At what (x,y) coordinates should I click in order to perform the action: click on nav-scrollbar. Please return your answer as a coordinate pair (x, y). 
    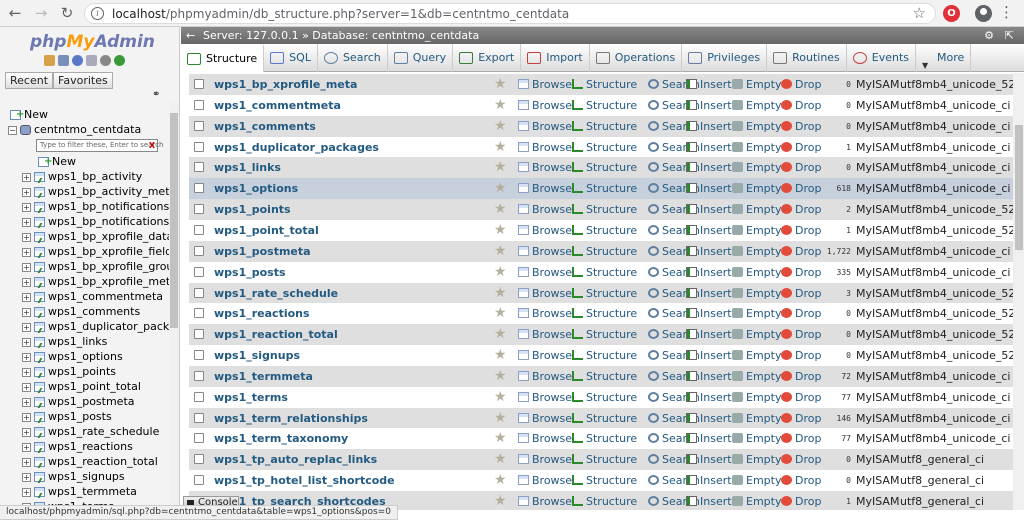
    Looking at the image, I should click on (174, 311).